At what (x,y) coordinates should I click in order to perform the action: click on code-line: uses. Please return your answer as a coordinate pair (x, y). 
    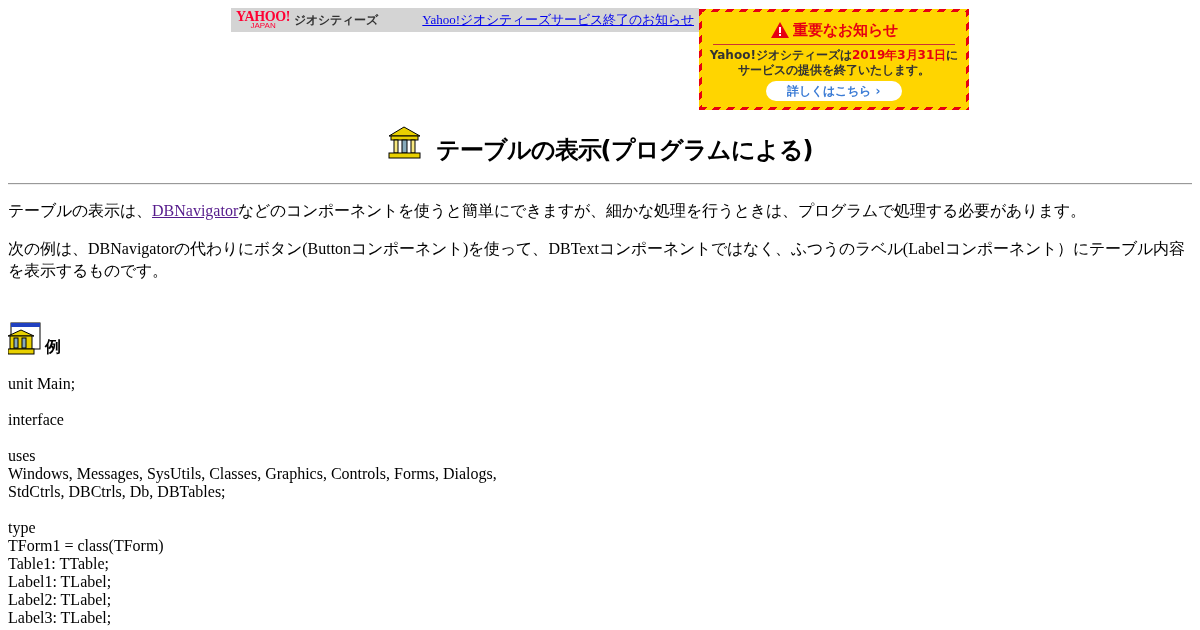
    Looking at the image, I should click on (22, 456).